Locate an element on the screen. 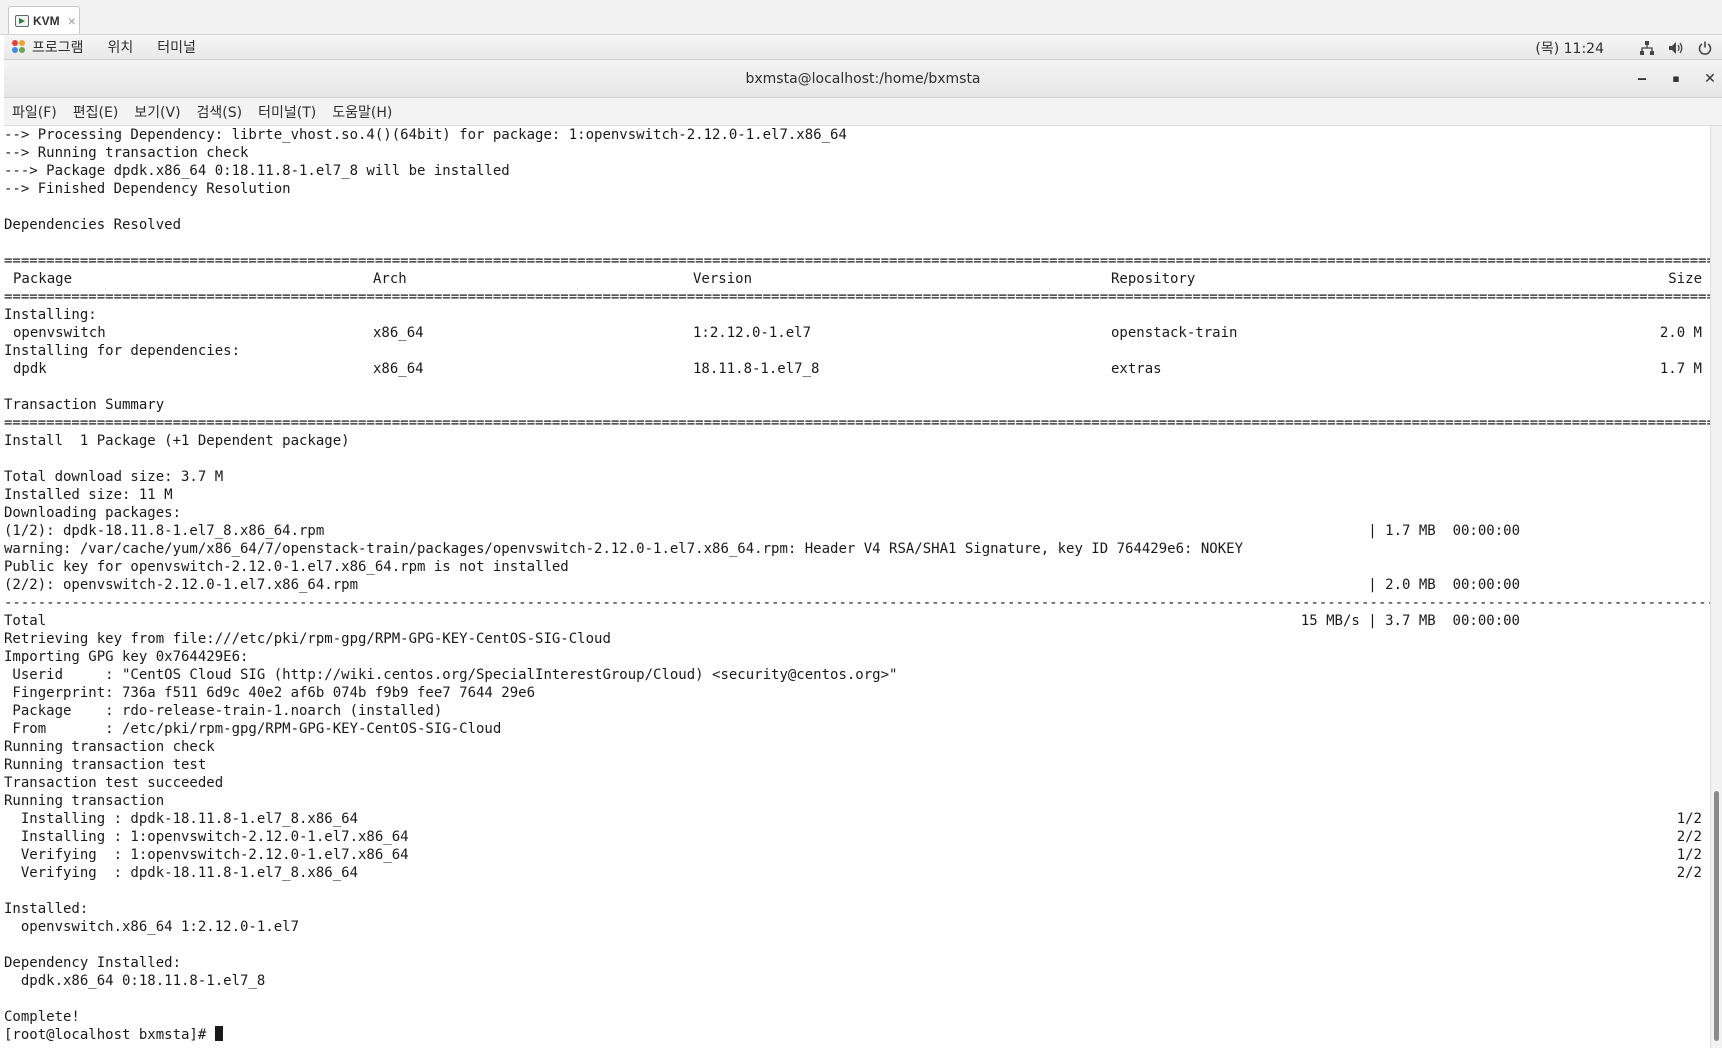 This screenshot has height=1048, width=1722. total-stats: 15 MB/s | 3.7 MB 00:00:00 is located at coordinates (1410, 621).